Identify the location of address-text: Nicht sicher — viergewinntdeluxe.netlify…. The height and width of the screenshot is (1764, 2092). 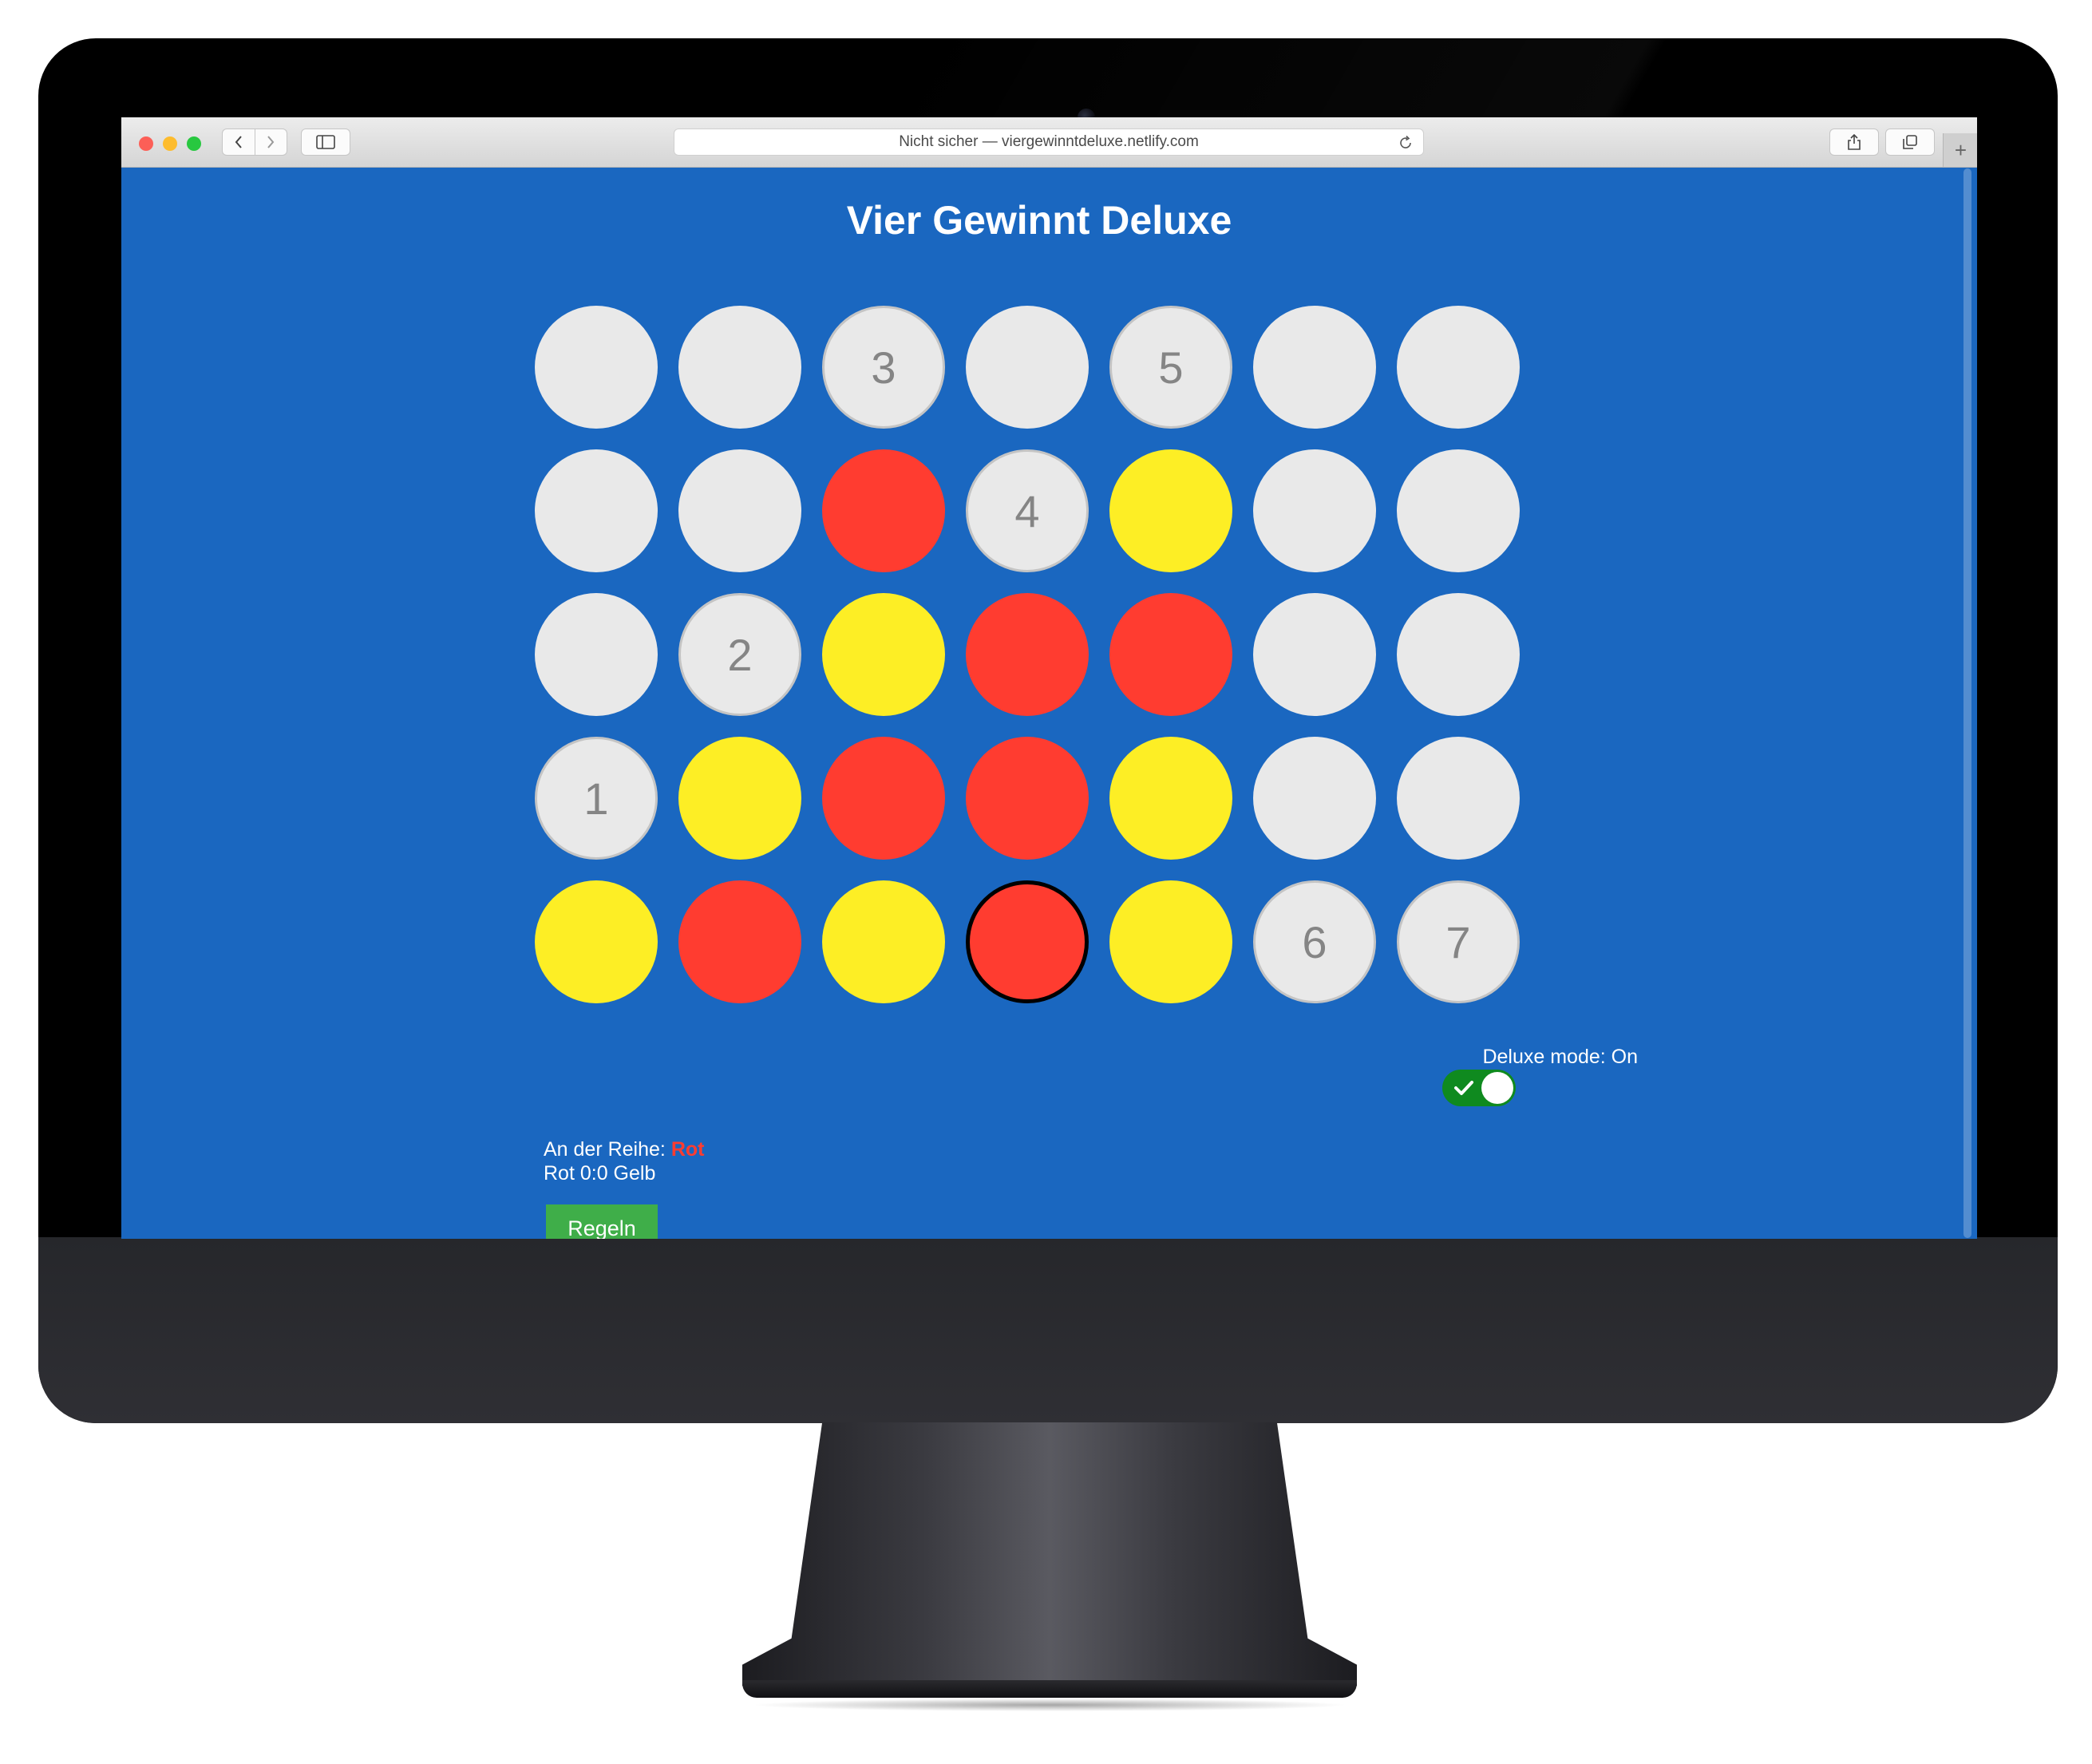
(1049, 141).